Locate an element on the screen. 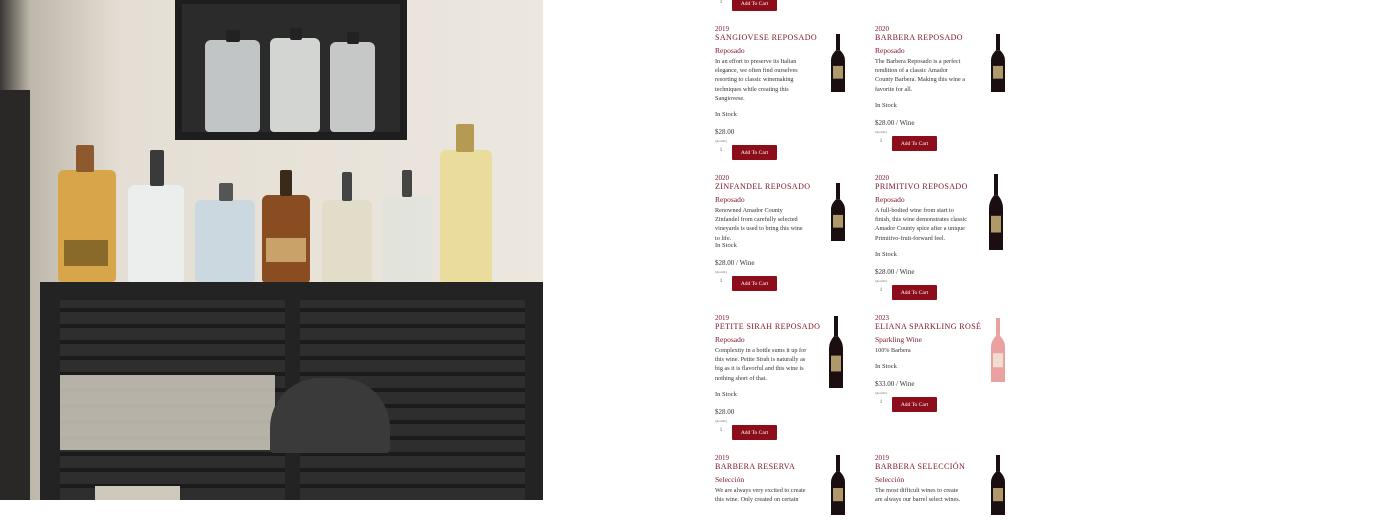 This screenshot has width=1400, height=520. product-price: $33.00 / Wine is located at coordinates (895, 384).